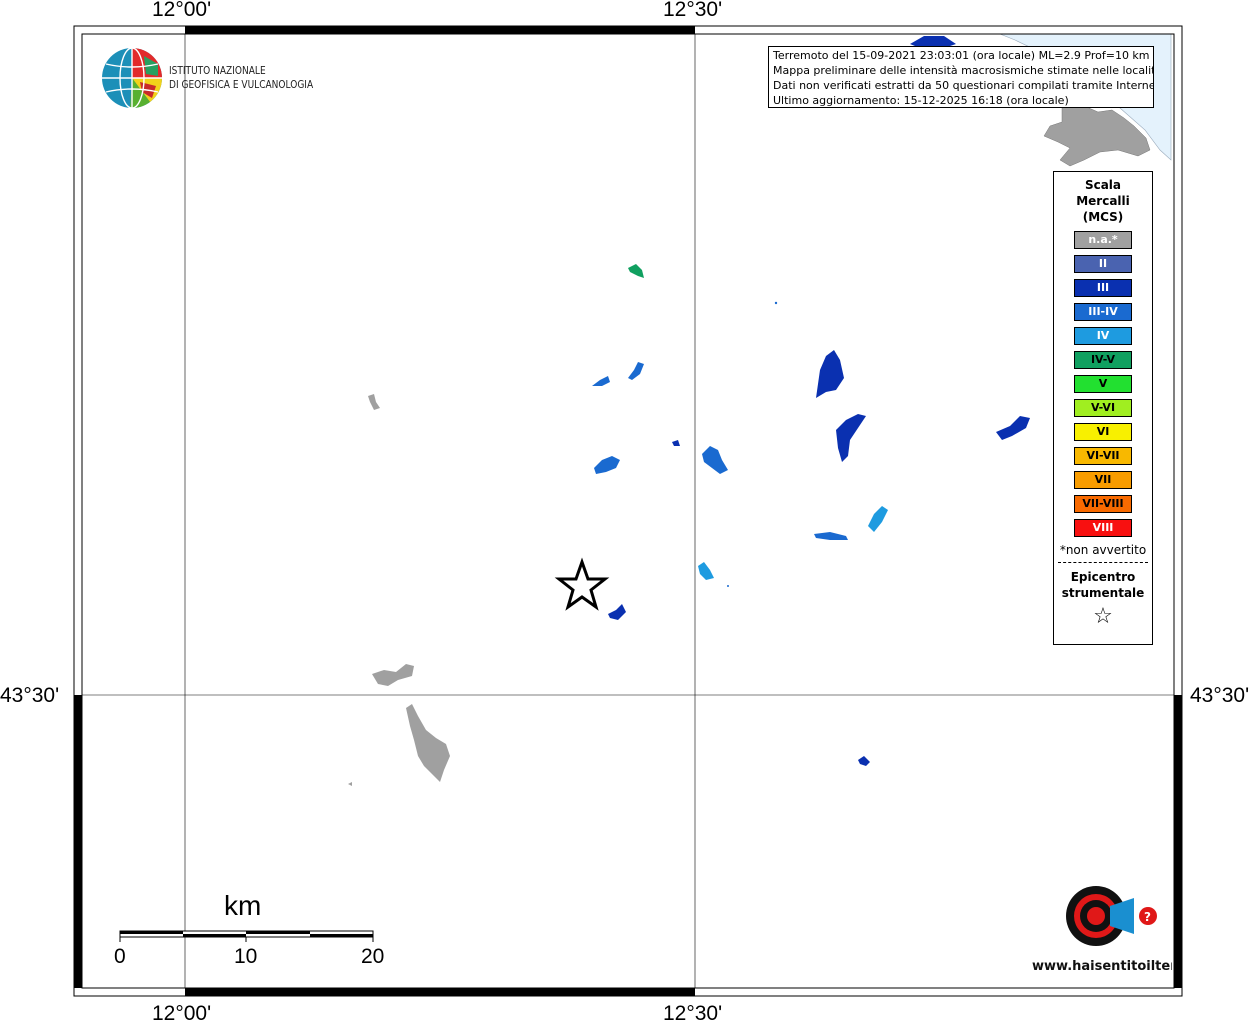 Image resolution: width=1255 pixels, height=1024 pixels. What do you see at coordinates (1103, 336) in the screenshot?
I see `legend-item: IV` at bounding box center [1103, 336].